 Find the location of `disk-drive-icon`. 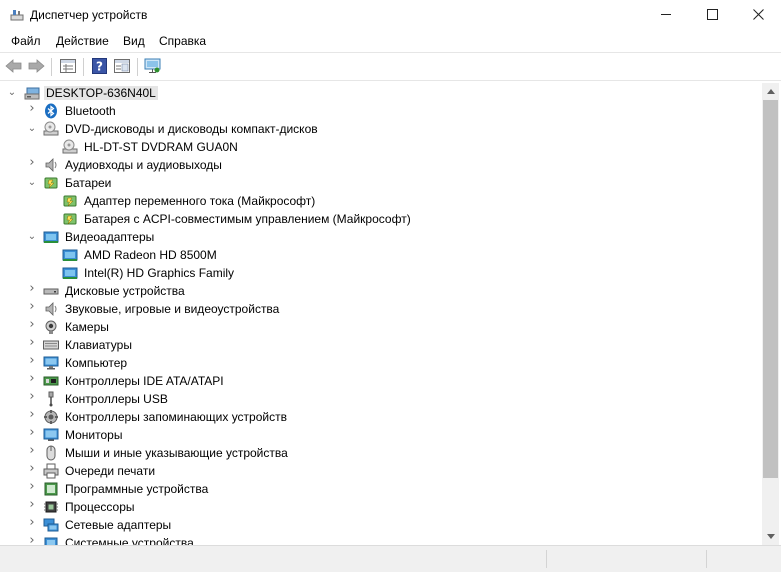

disk-drive-icon is located at coordinates (51, 291).